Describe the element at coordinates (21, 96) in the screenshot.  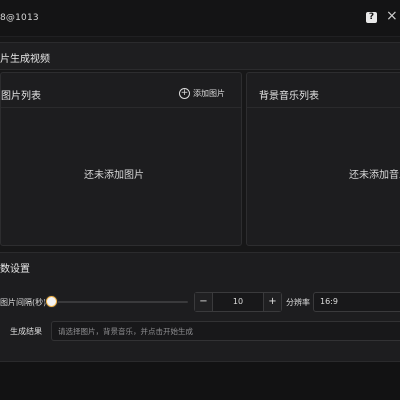
I see `image-list-title: 图片列表` at that location.